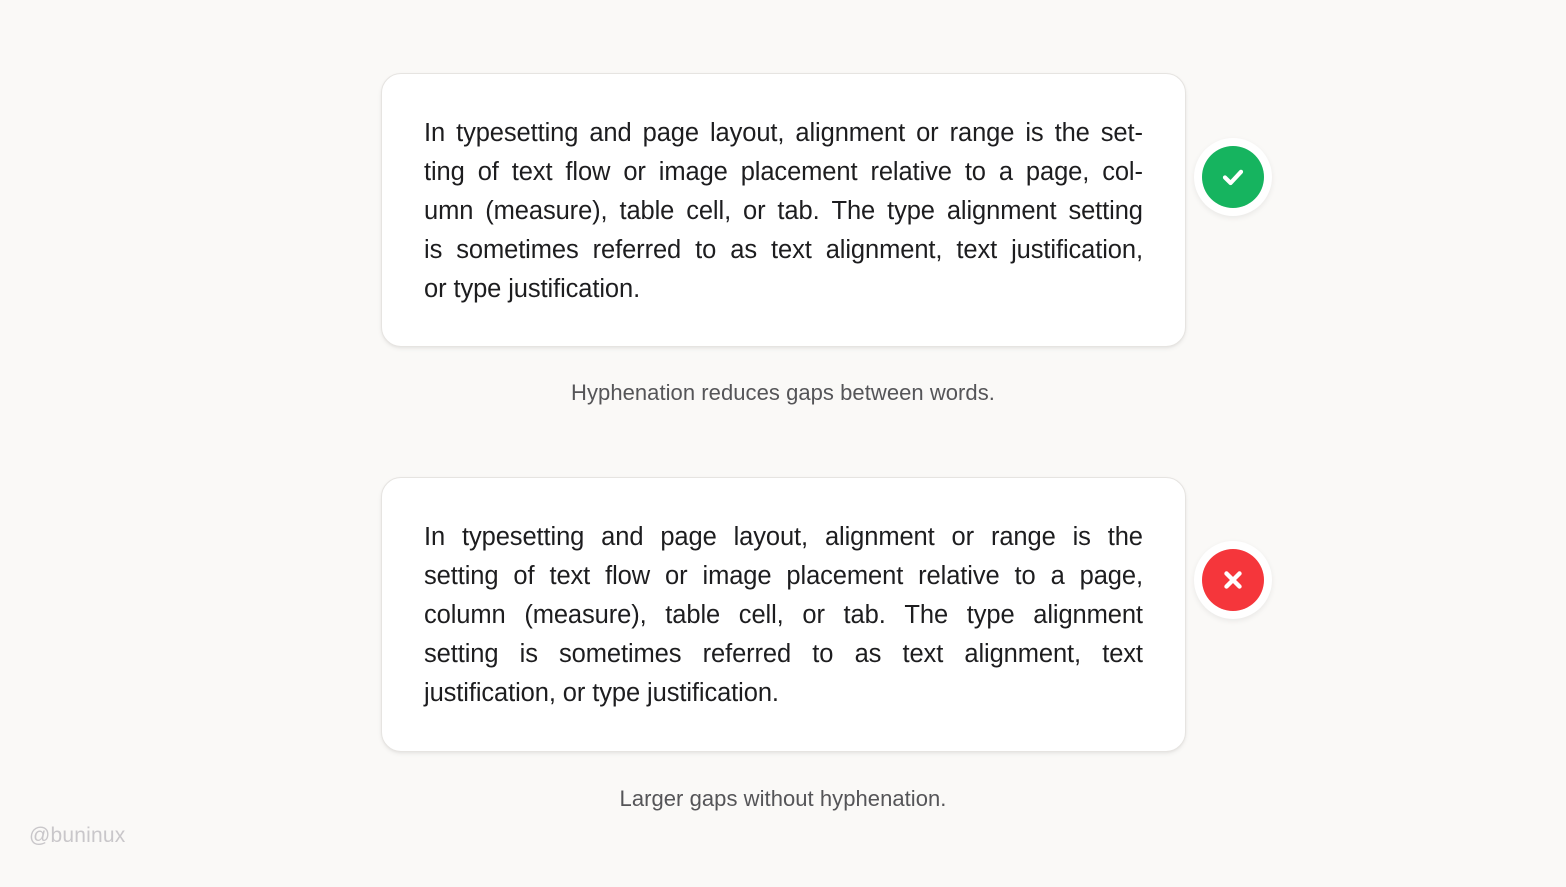 The width and height of the screenshot is (1566, 887). I want to click on word: justification,, so click(1077, 250).